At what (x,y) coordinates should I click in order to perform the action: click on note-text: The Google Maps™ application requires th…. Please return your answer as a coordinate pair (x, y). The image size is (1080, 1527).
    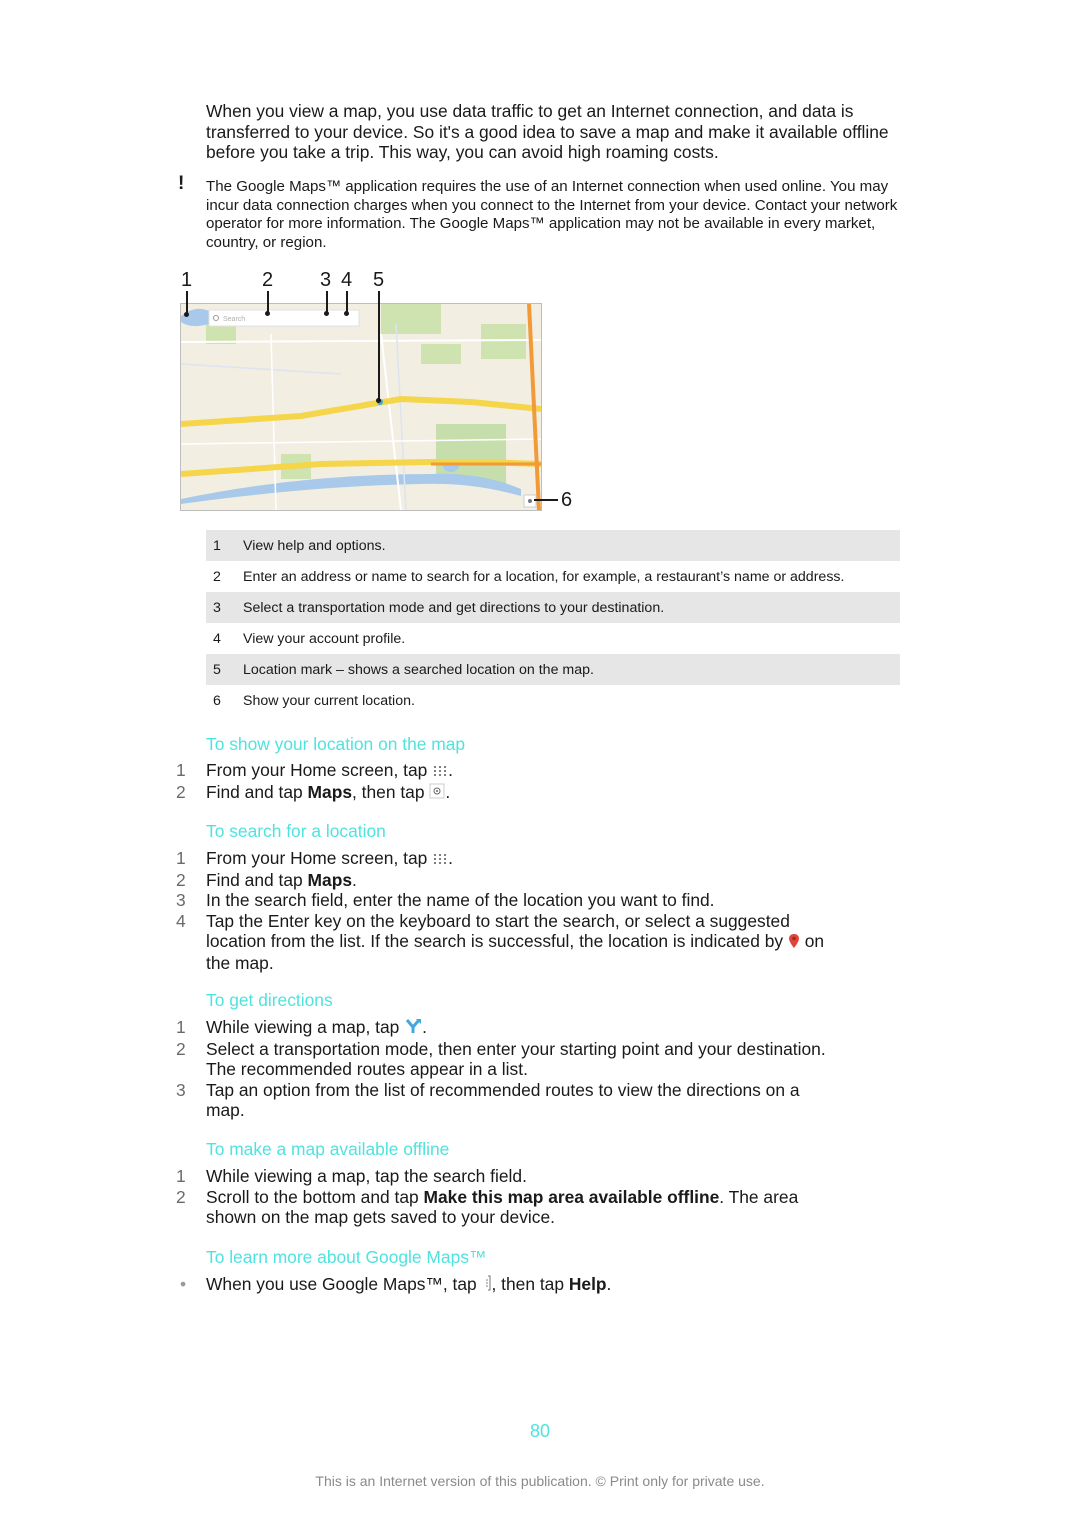
    Looking at the image, I should click on (552, 214).